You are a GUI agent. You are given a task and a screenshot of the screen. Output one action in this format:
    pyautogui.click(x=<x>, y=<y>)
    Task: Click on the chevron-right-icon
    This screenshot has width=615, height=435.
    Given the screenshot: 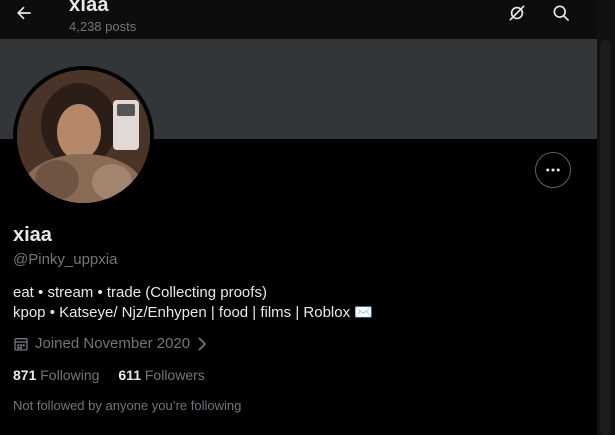 What is the action you would take?
    pyautogui.click(x=202, y=343)
    